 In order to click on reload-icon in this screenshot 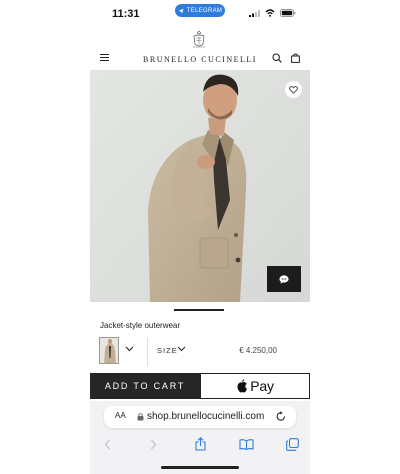, I will do `click(281, 416)`.